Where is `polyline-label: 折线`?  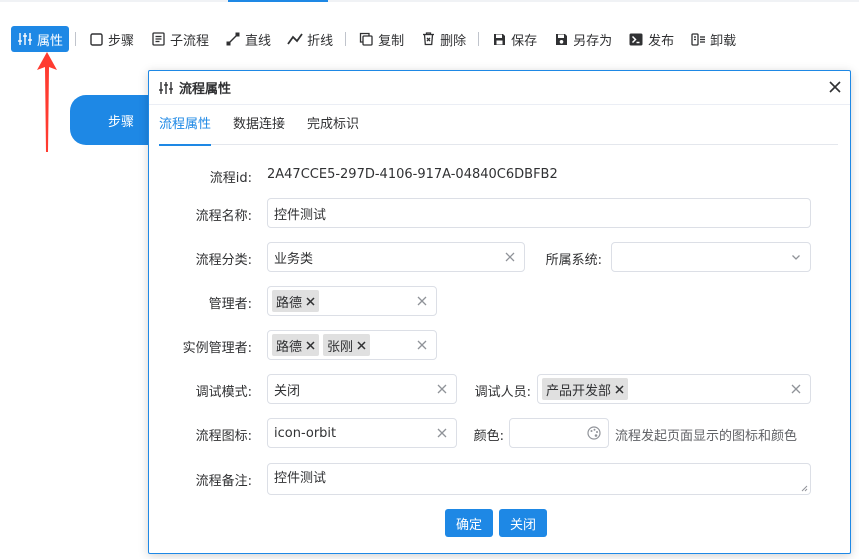
polyline-label: 折线 is located at coordinates (320, 41).